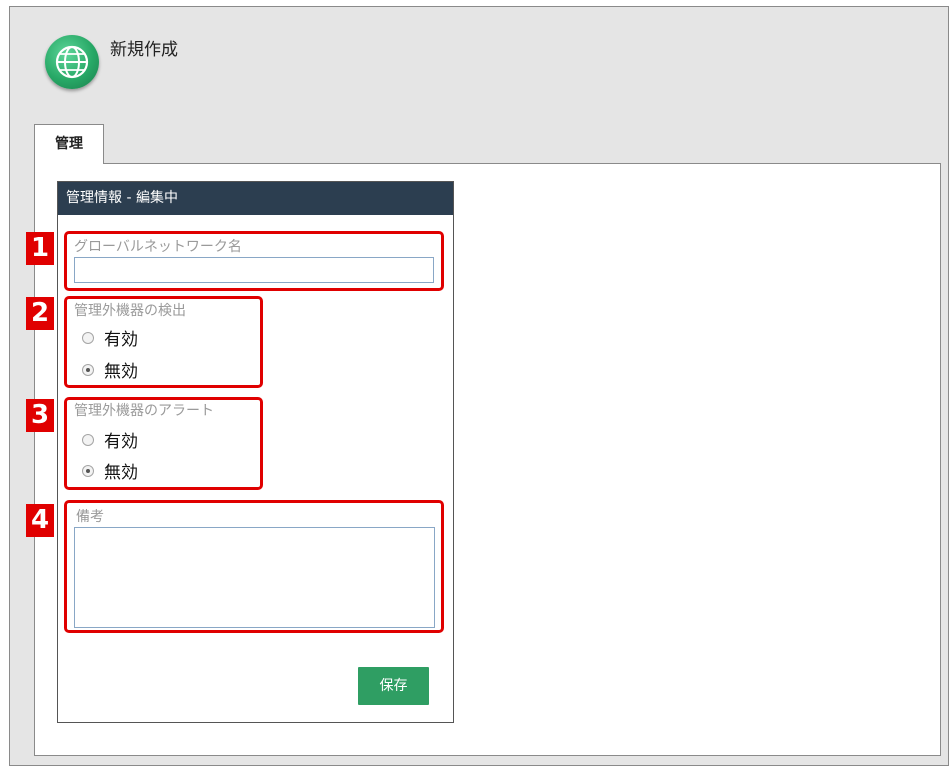 This screenshot has height=772, width=949. I want to click on tab-management: 管理, so click(69, 144).